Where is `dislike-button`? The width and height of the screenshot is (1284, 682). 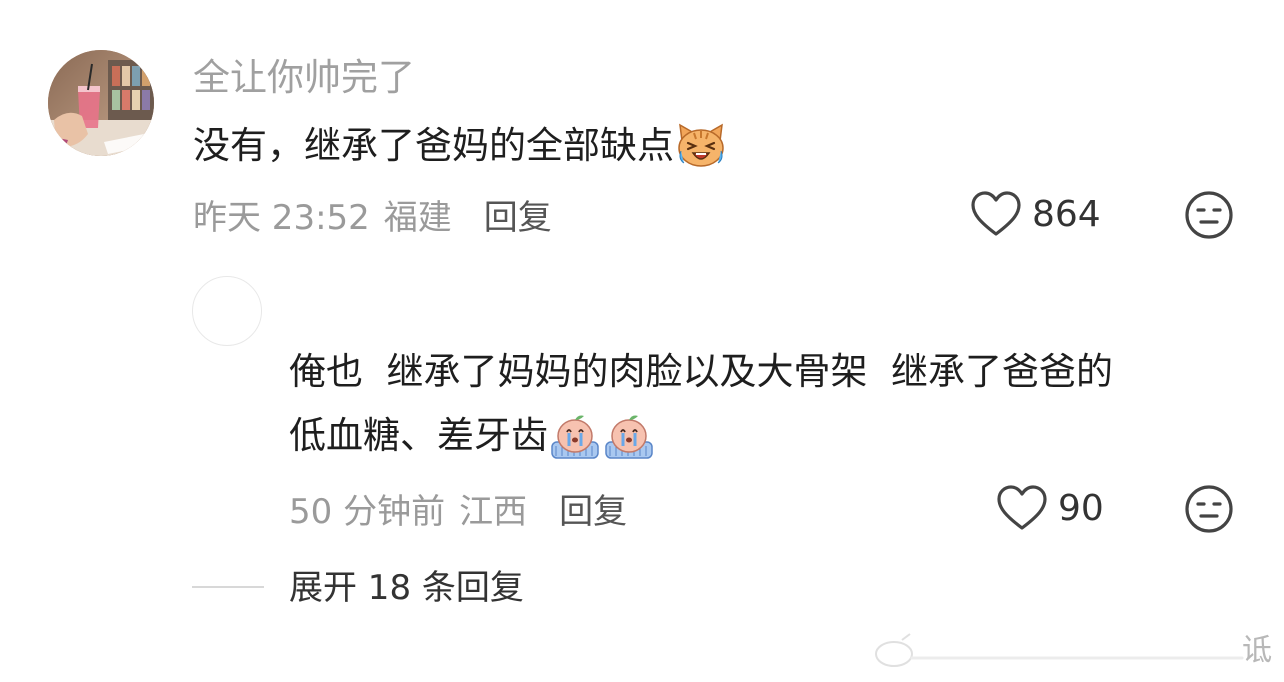
dislike-button is located at coordinates (1209, 215).